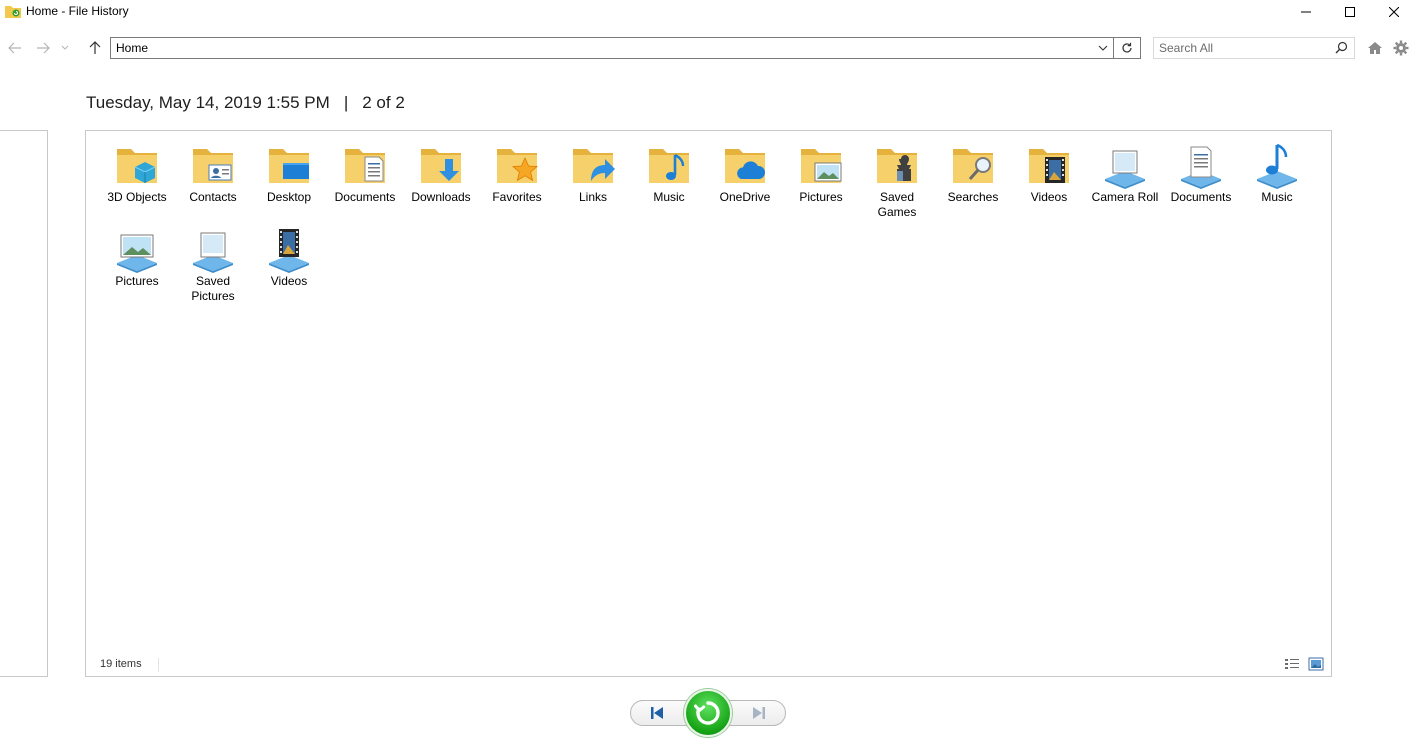 The width and height of the screenshot is (1417, 744). What do you see at coordinates (897, 180) in the screenshot?
I see `folder-item: Saved Games` at bounding box center [897, 180].